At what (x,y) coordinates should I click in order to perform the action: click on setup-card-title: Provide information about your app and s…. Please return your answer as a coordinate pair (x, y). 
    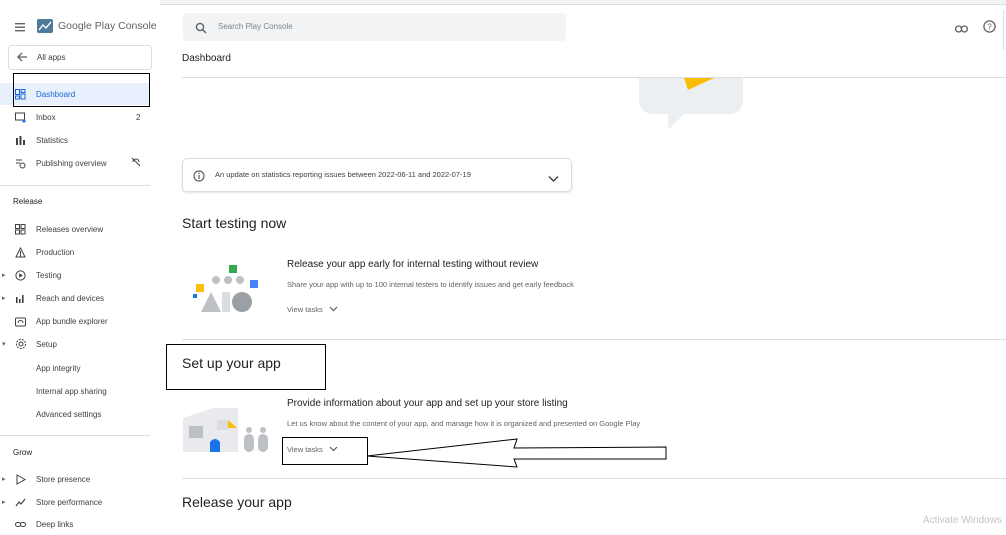
    Looking at the image, I should click on (427, 403).